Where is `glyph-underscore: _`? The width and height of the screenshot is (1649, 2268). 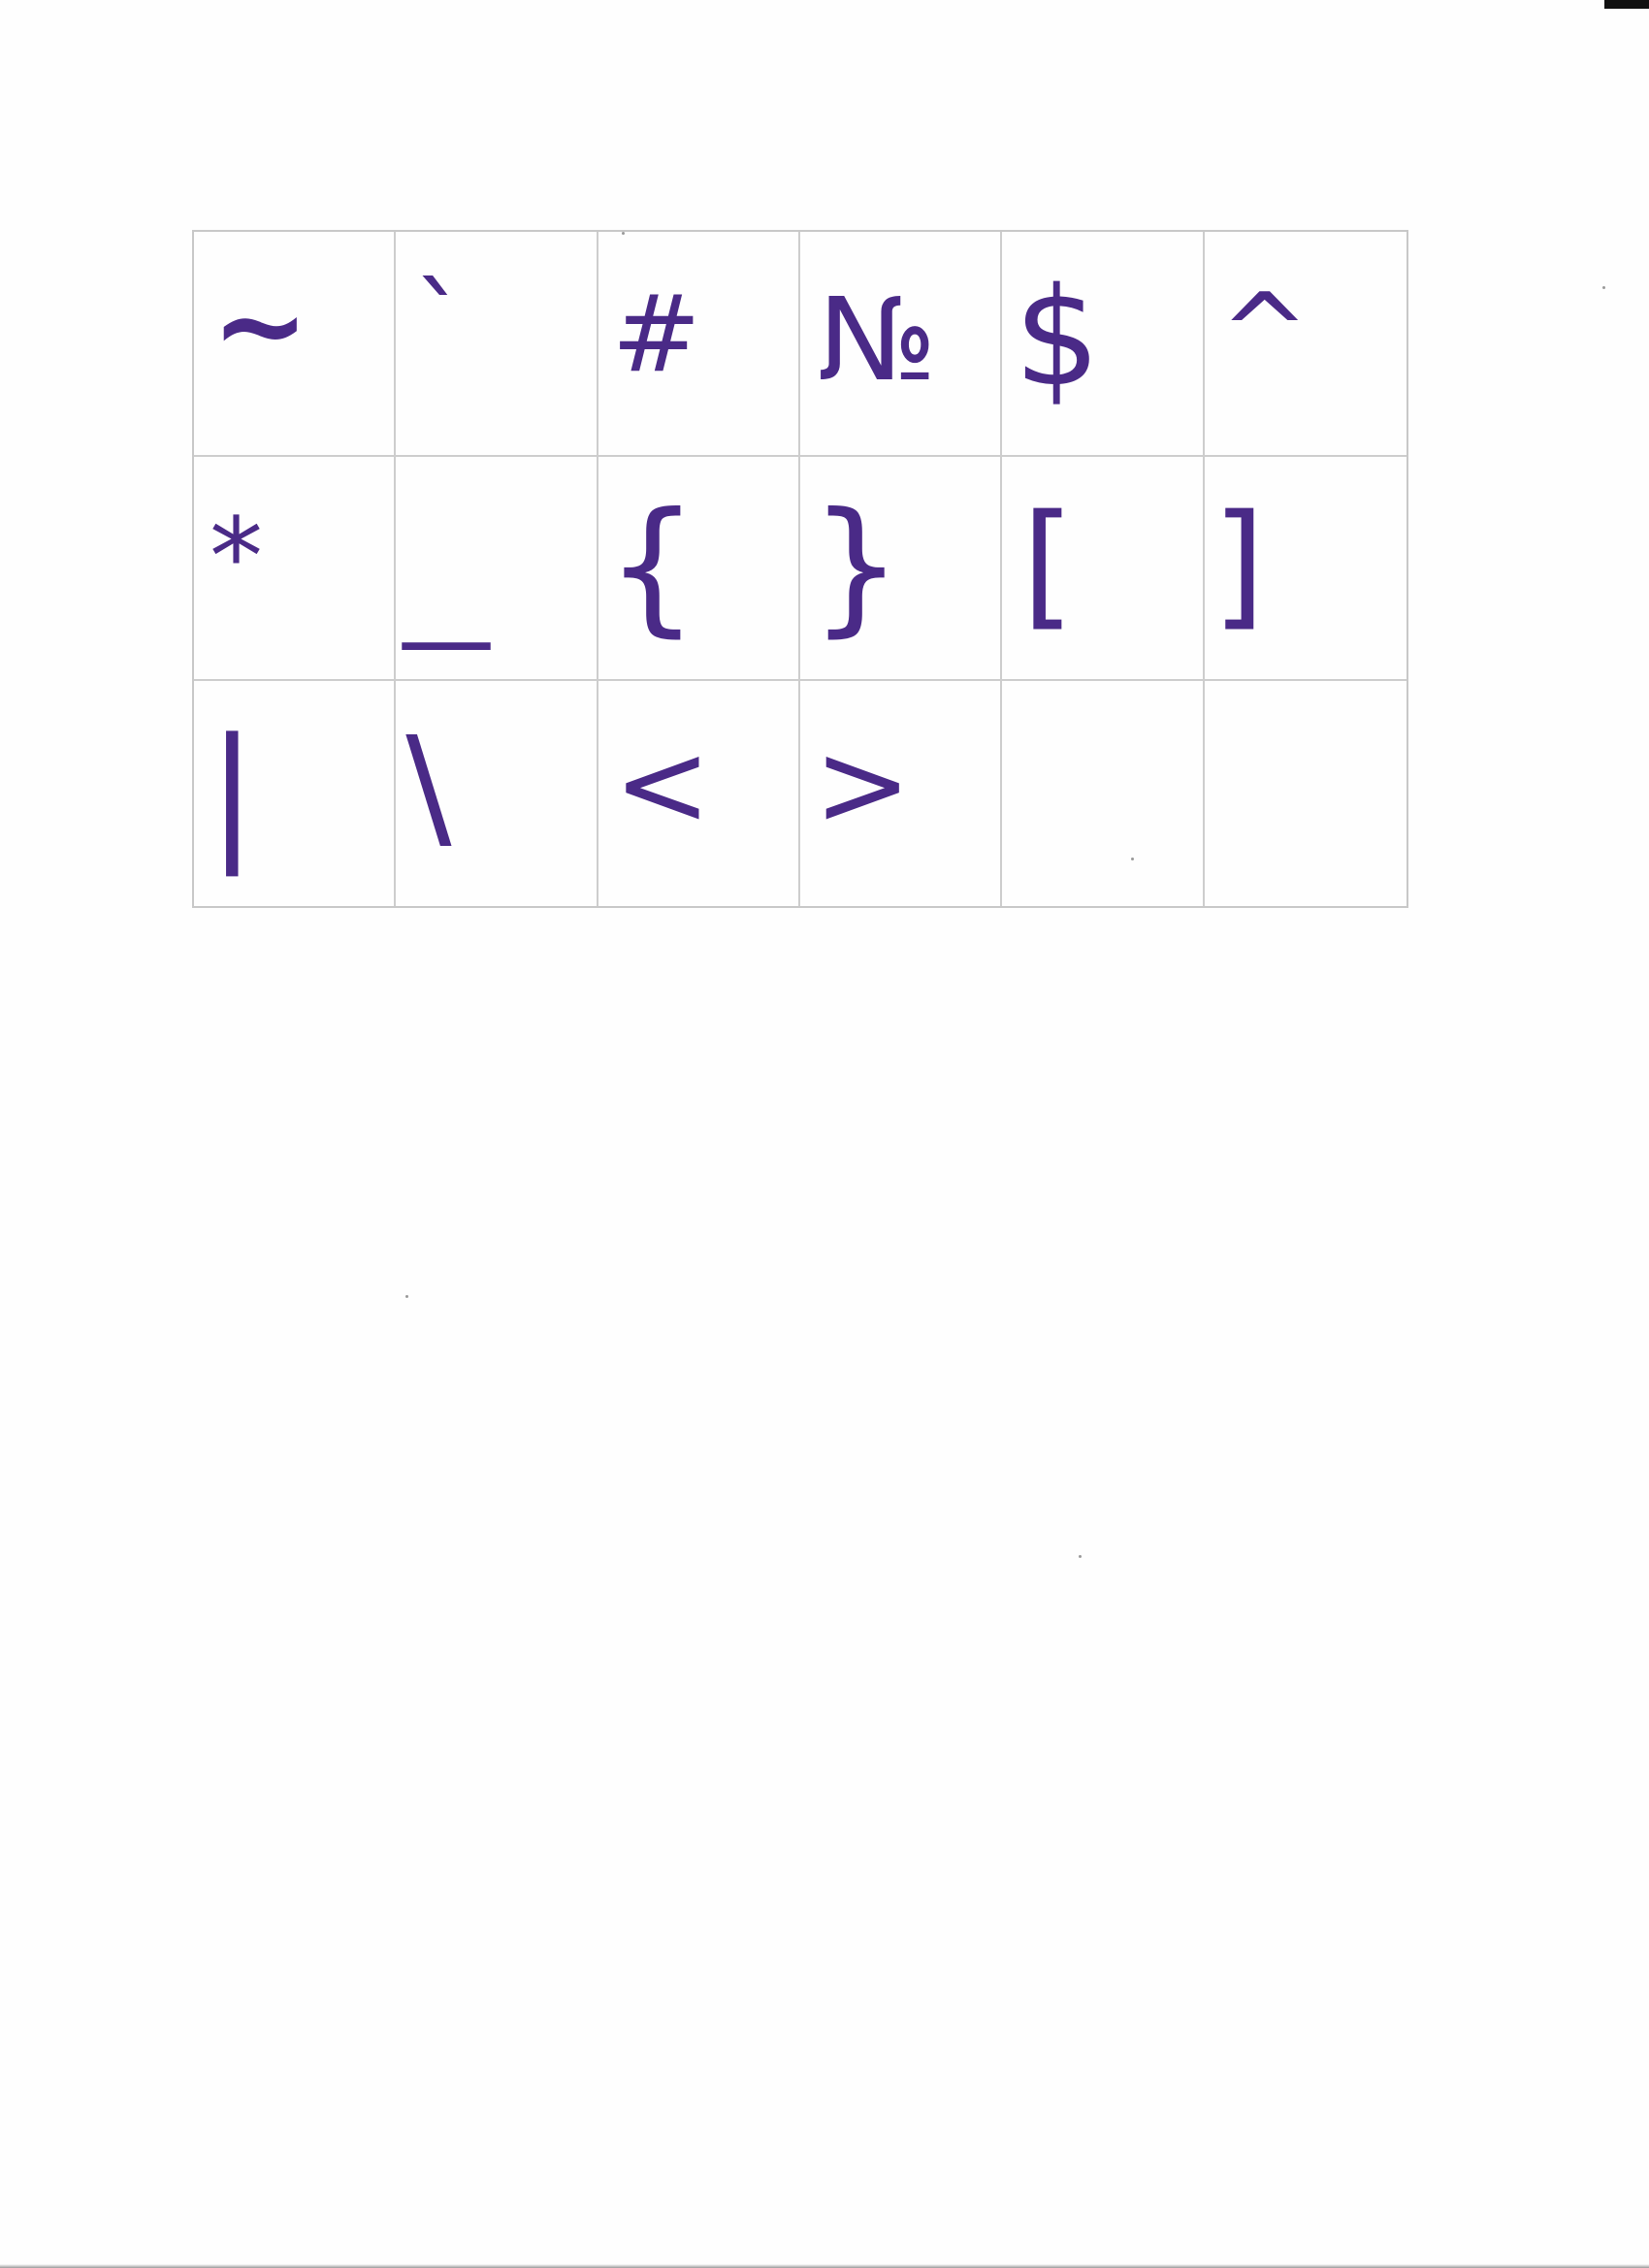 glyph-underscore: _ is located at coordinates (447, 587).